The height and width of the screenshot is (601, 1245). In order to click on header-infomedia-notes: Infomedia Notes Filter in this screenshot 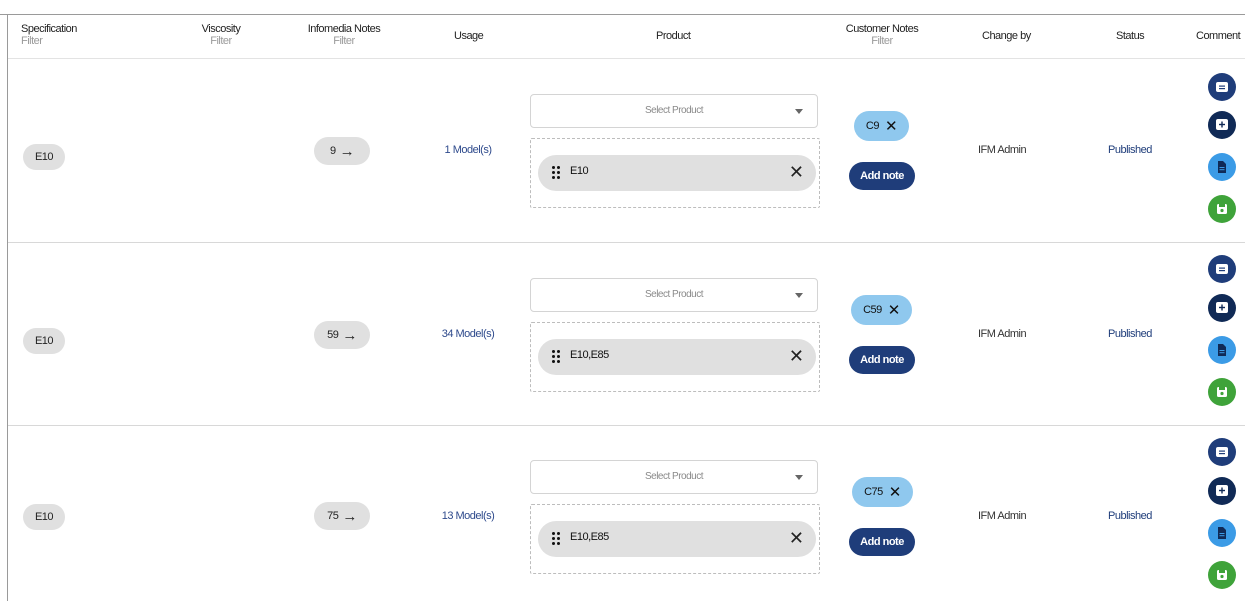, I will do `click(344, 35)`.